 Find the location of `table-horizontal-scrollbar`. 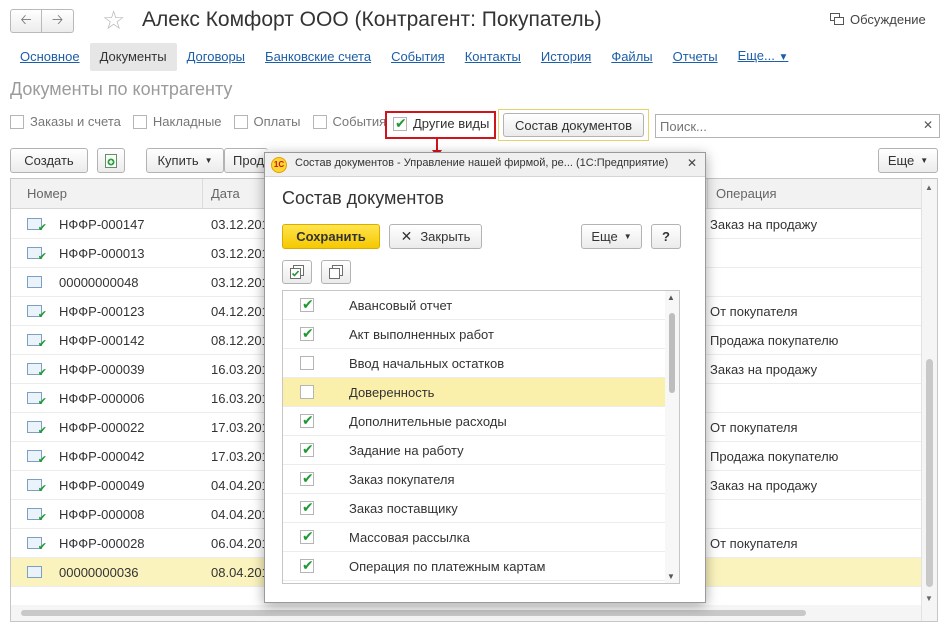

table-horizontal-scrollbar is located at coordinates (466, 613).